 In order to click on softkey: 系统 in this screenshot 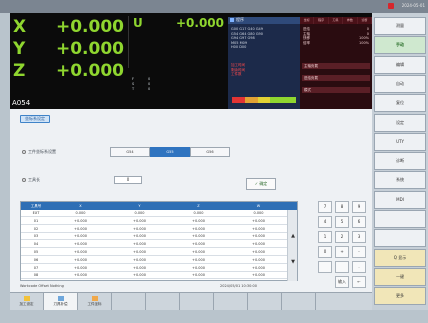, I will do `click(400, 180)`.